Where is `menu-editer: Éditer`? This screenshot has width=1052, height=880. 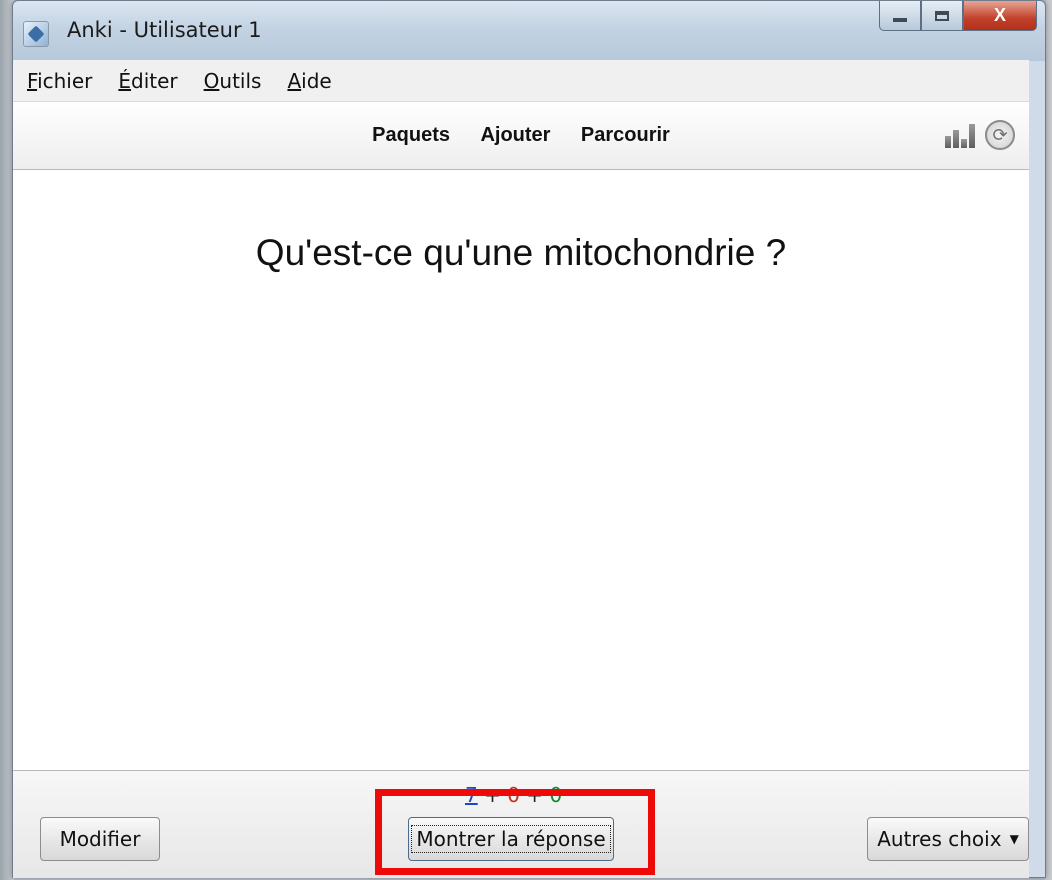
menu-editer: Éditer is located at coordinates (147, 81).